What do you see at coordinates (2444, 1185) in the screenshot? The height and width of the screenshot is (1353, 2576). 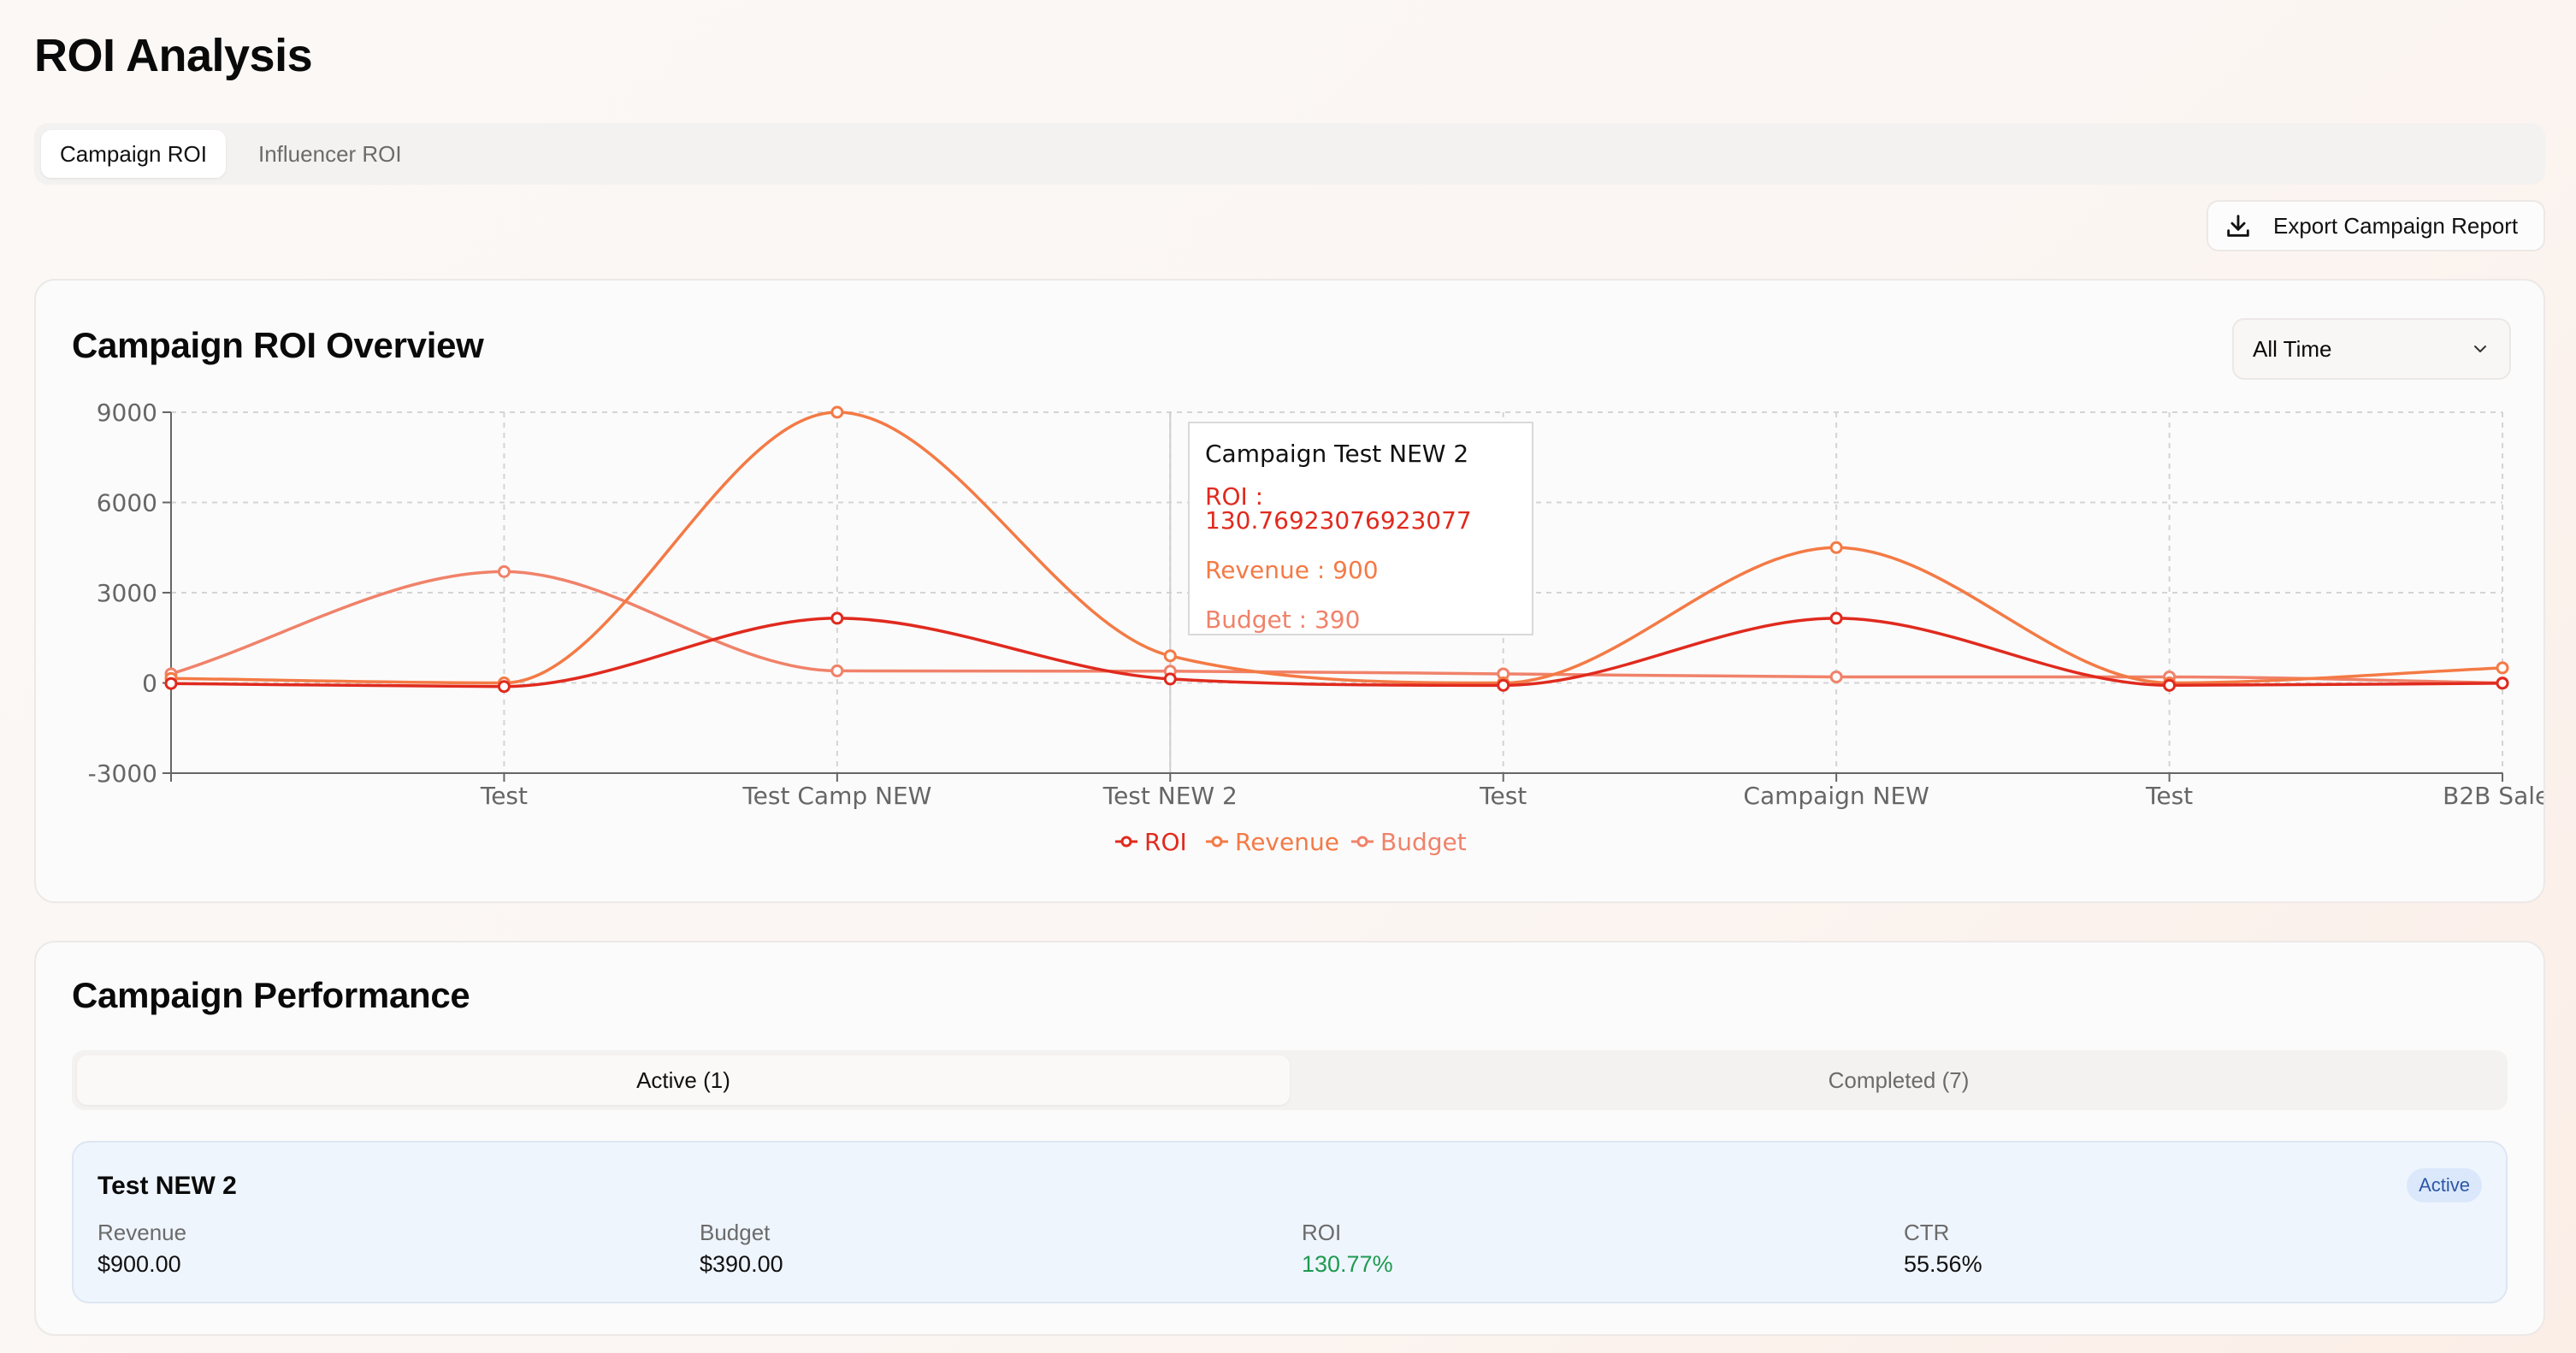 I see `status-badge: Active` at bounding box center [2444, 1185].